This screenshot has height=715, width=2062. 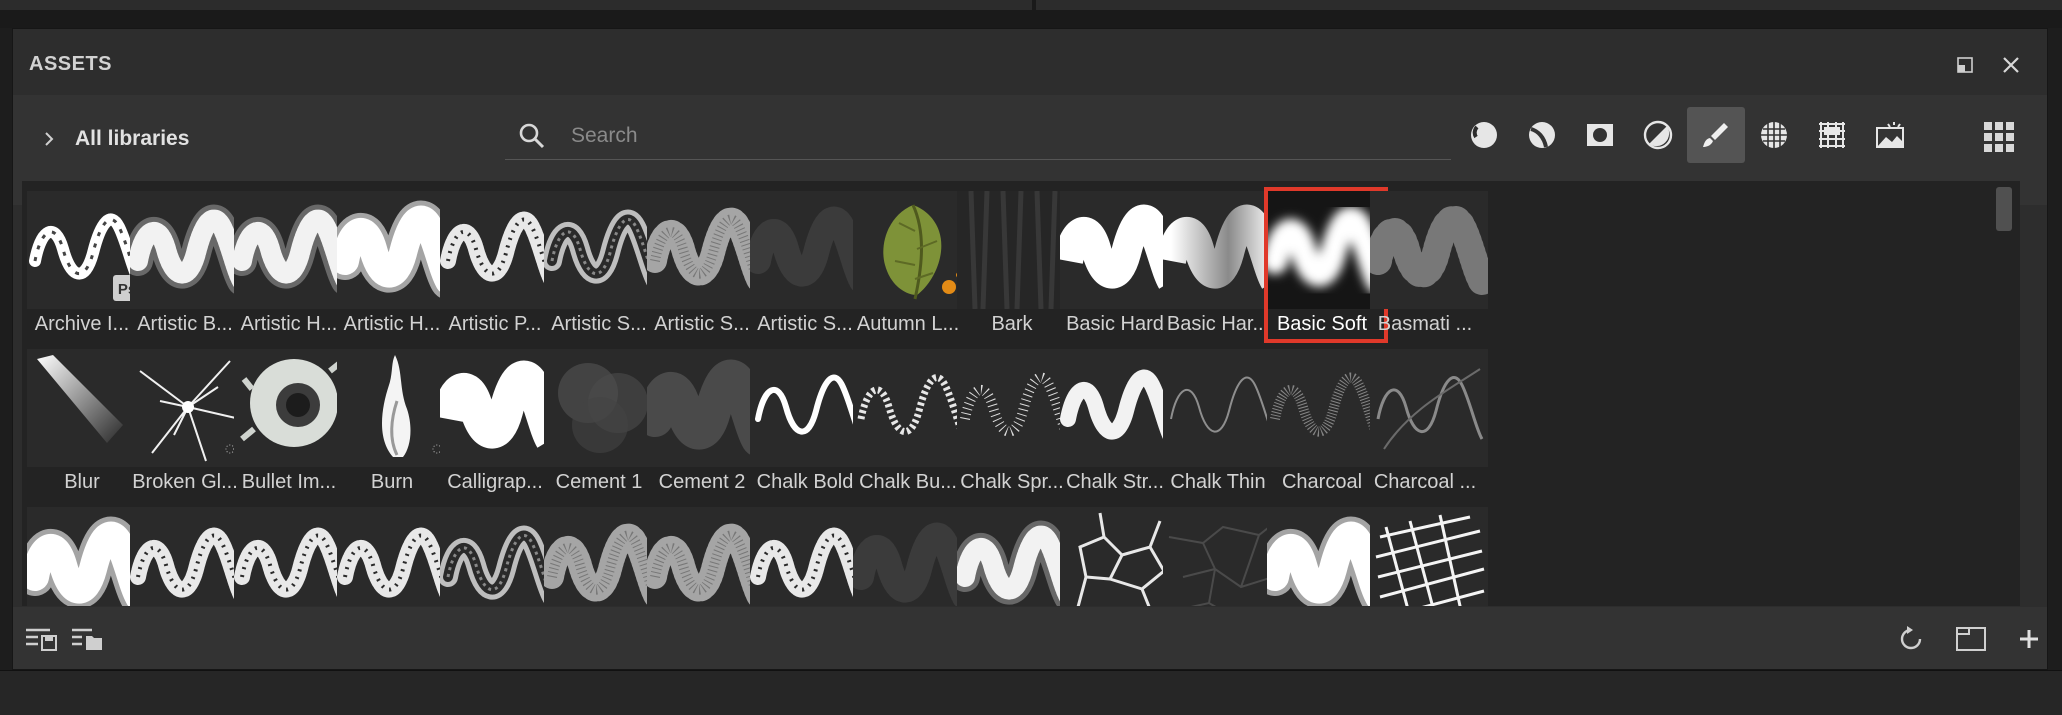 I want to click on asset-tile, so click(x=1425, y=556).